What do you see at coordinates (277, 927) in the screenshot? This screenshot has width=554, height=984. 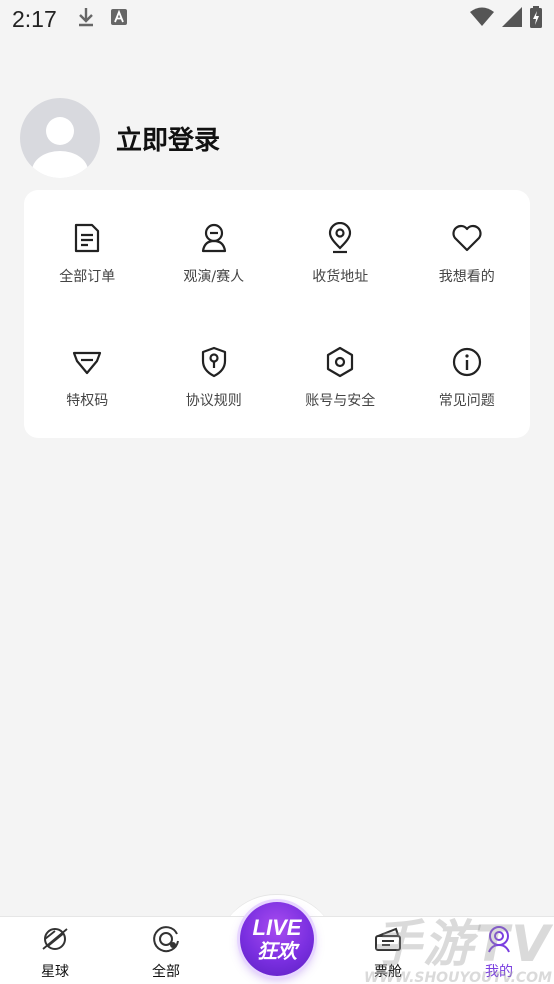 I see `live-button-line1: LIVE` at bounding box center [277, 927].